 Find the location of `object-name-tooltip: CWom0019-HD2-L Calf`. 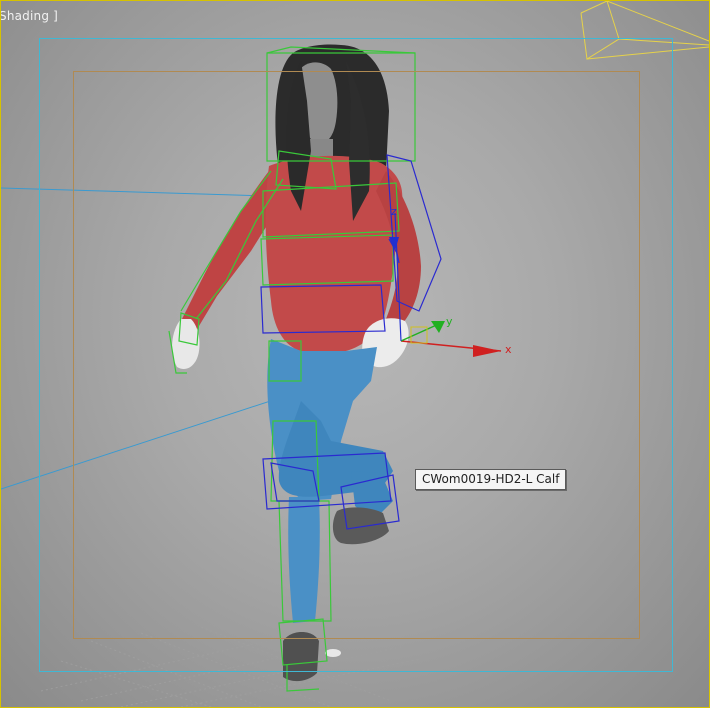

object-name-tooltip: CWom0019-HD2-L Calf is located at coordinates (491, 479).